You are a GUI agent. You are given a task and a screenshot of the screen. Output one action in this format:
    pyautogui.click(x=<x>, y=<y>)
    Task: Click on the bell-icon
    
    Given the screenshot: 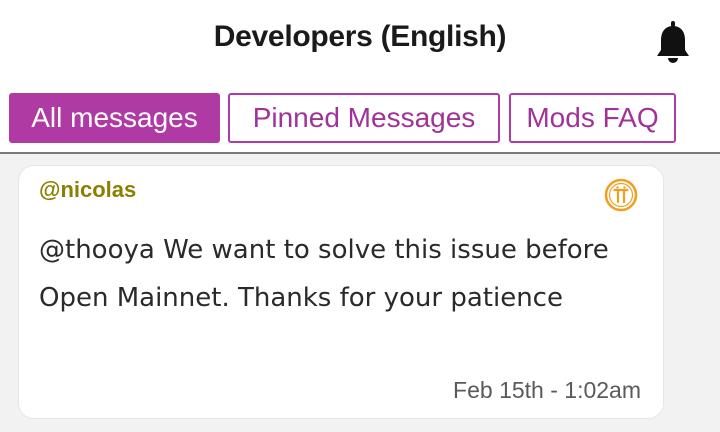 What is the action you would take?
    pyautogui.click(x=673, y=42)
    